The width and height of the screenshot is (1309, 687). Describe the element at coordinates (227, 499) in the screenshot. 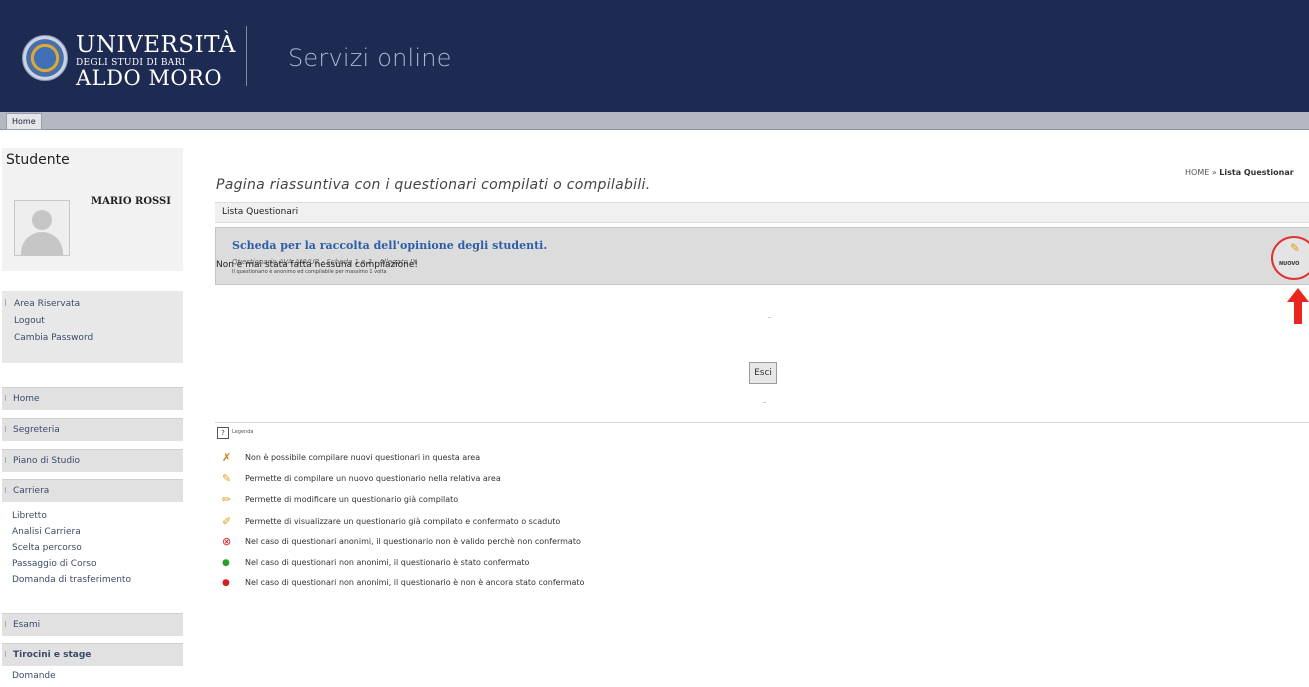

I see `pencil-edit-icon: ✏` at that location.